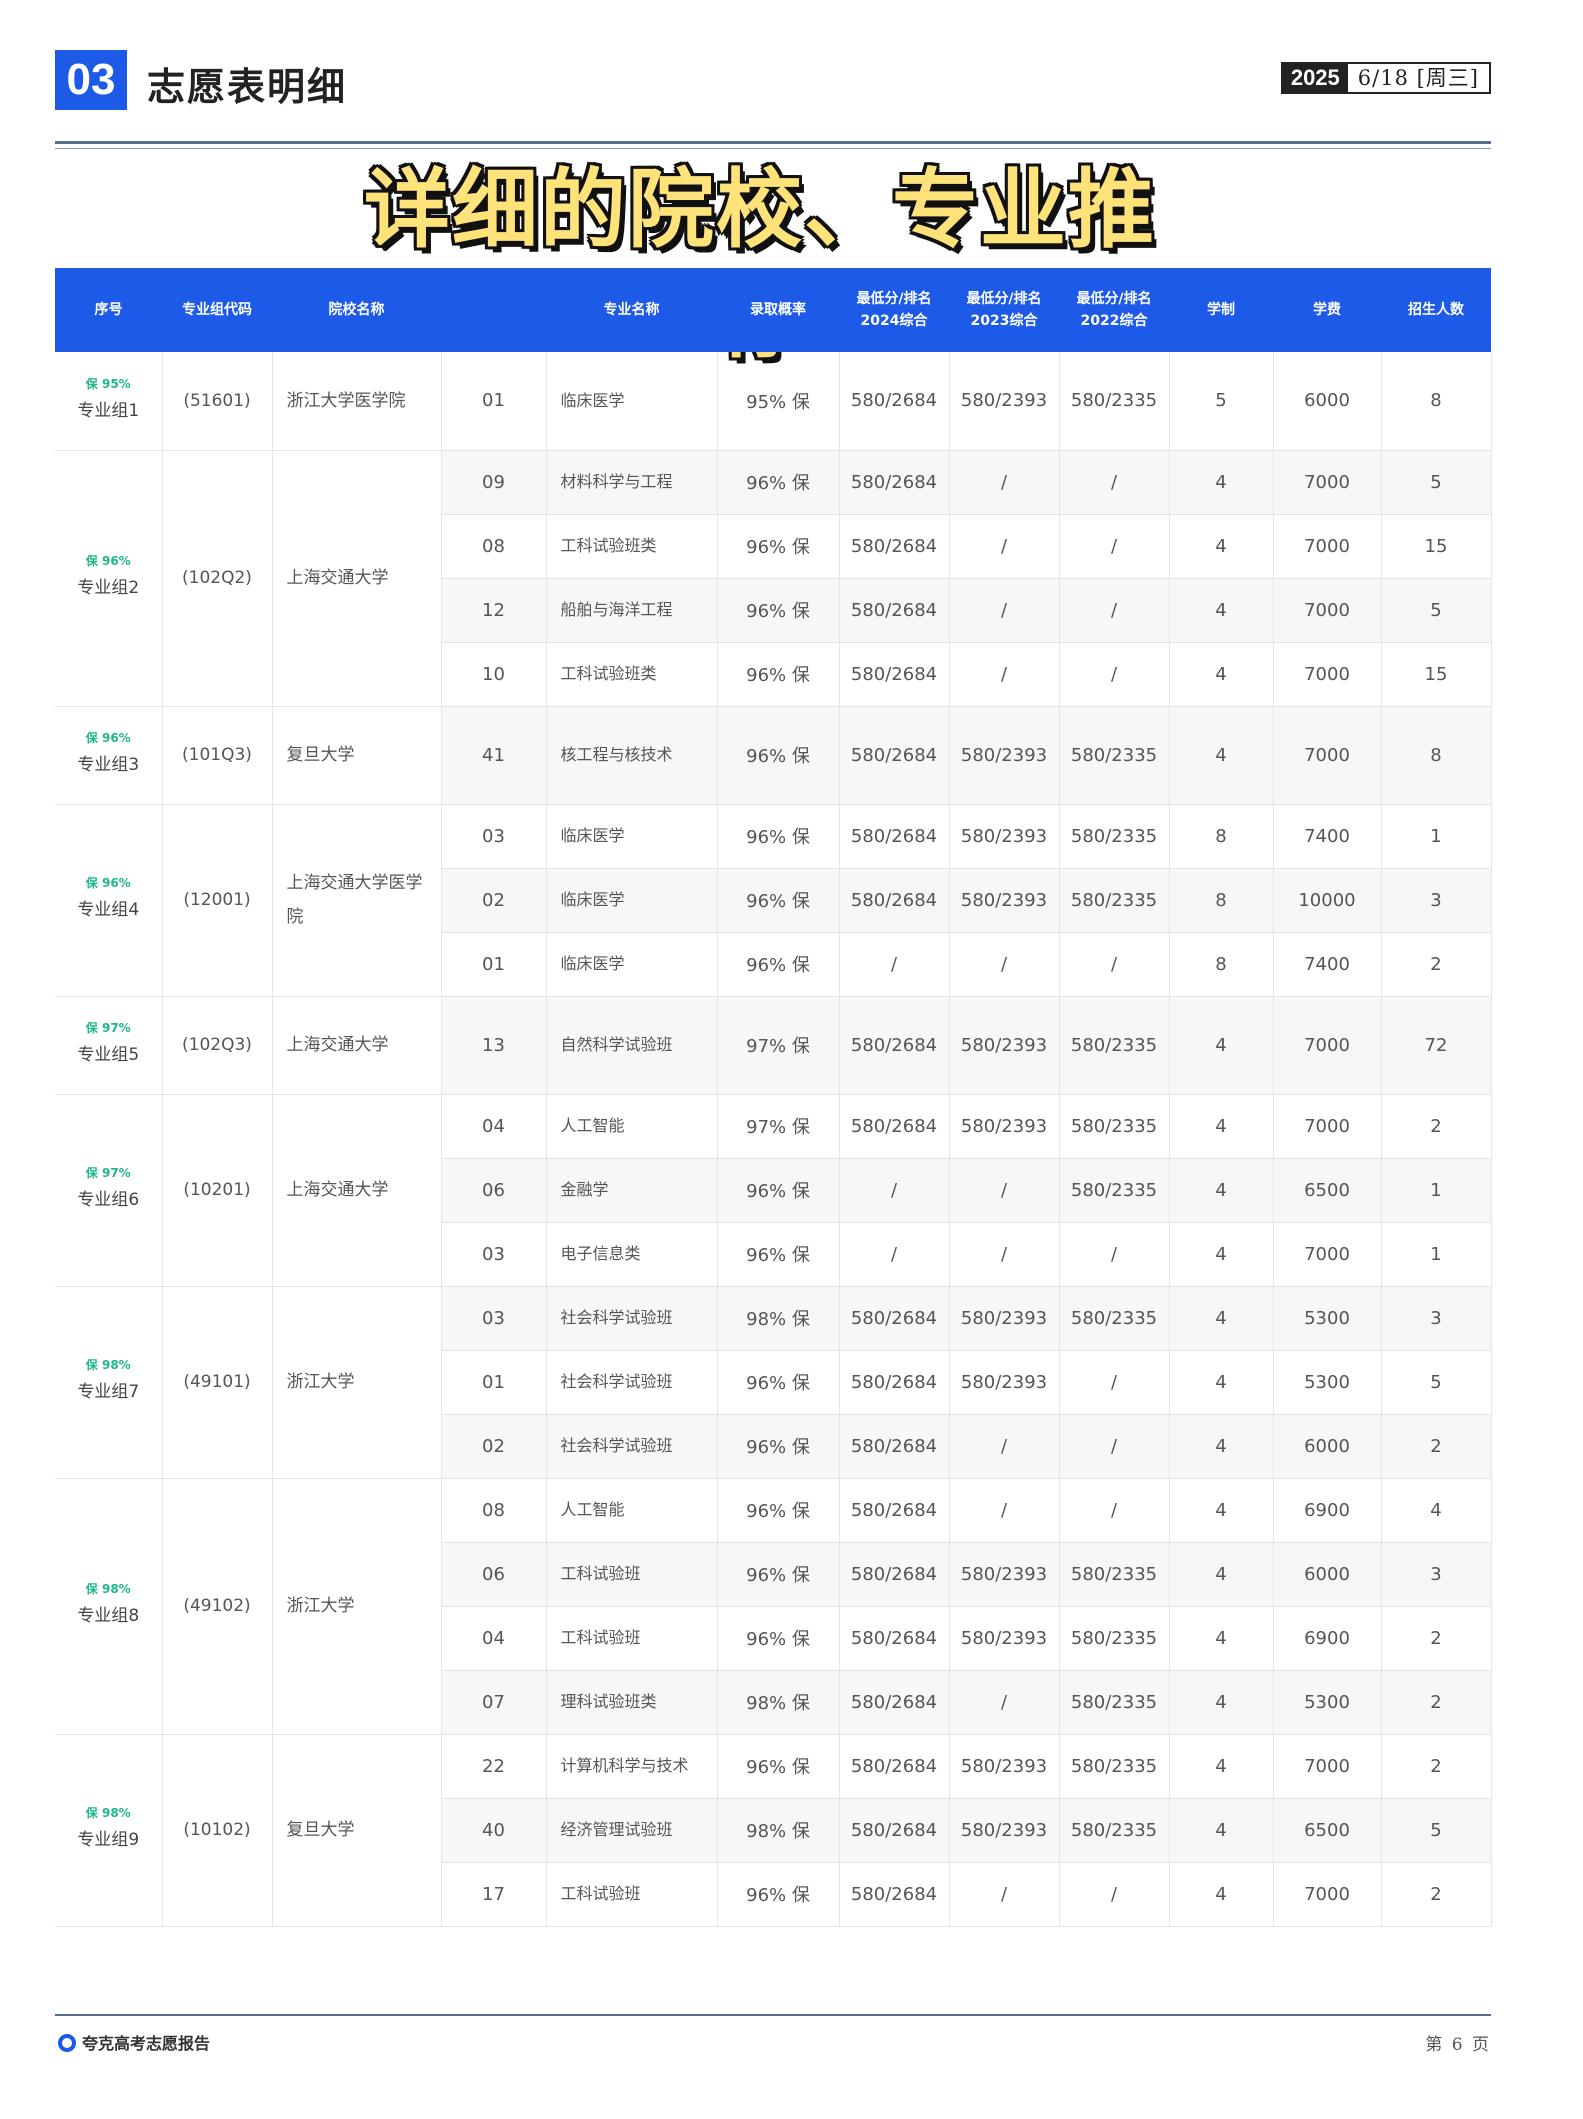  I want to click on section-number: 03, so click(91, 80).